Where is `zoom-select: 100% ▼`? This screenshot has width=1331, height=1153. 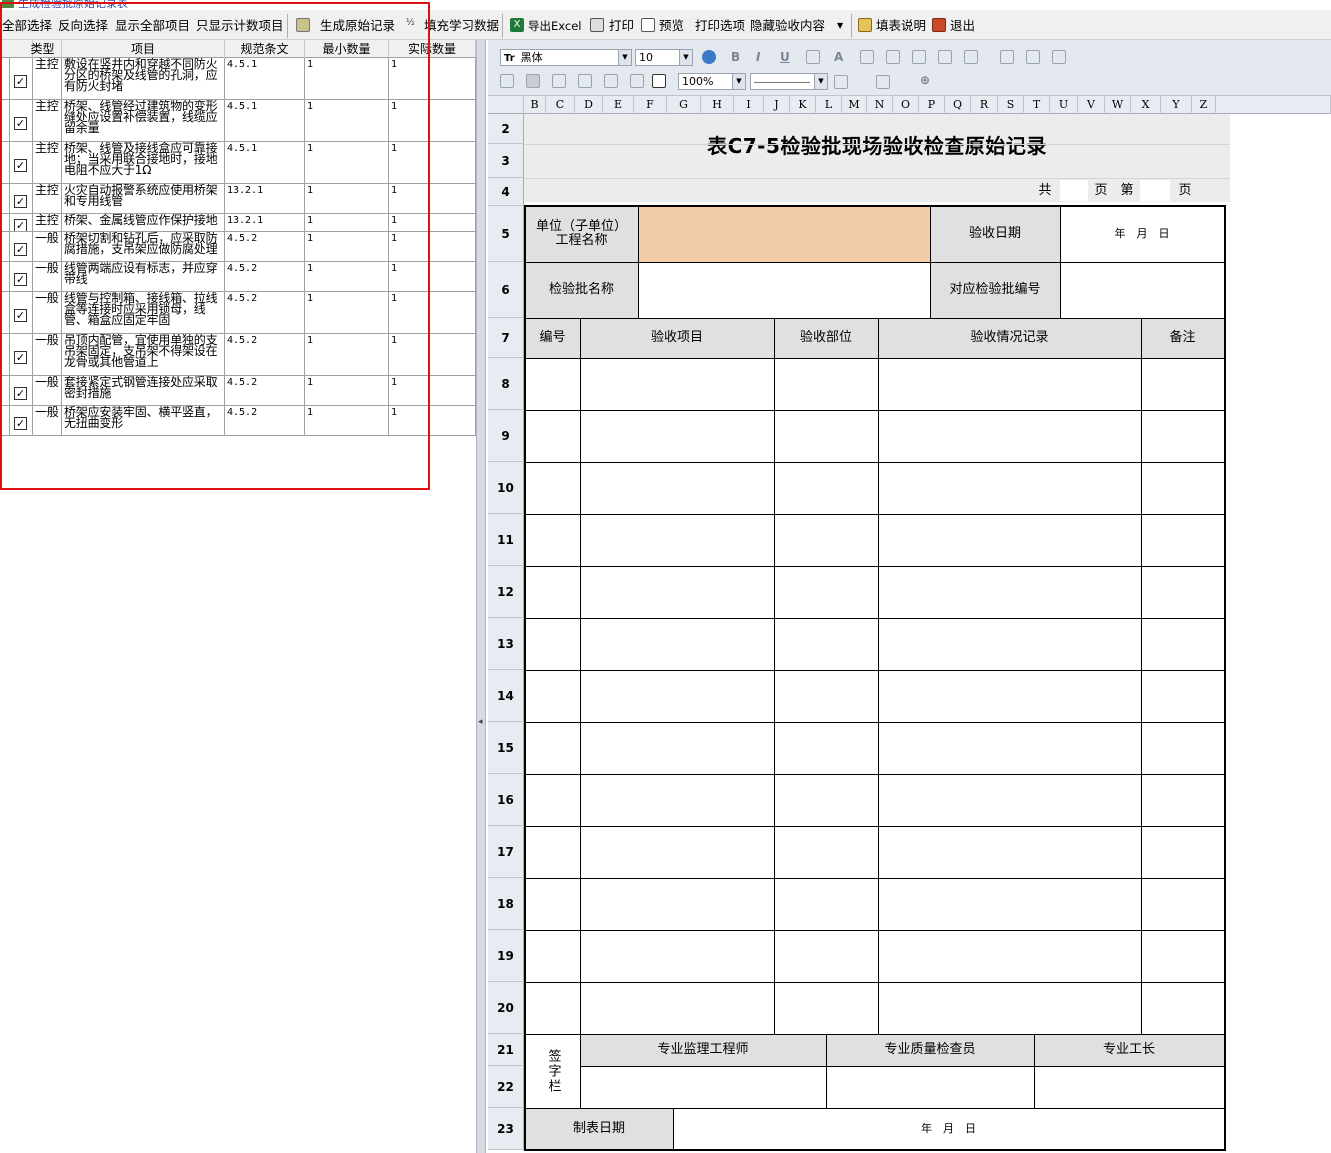
zoom-select: 100% ▼ is located at coordinates (712, 81).